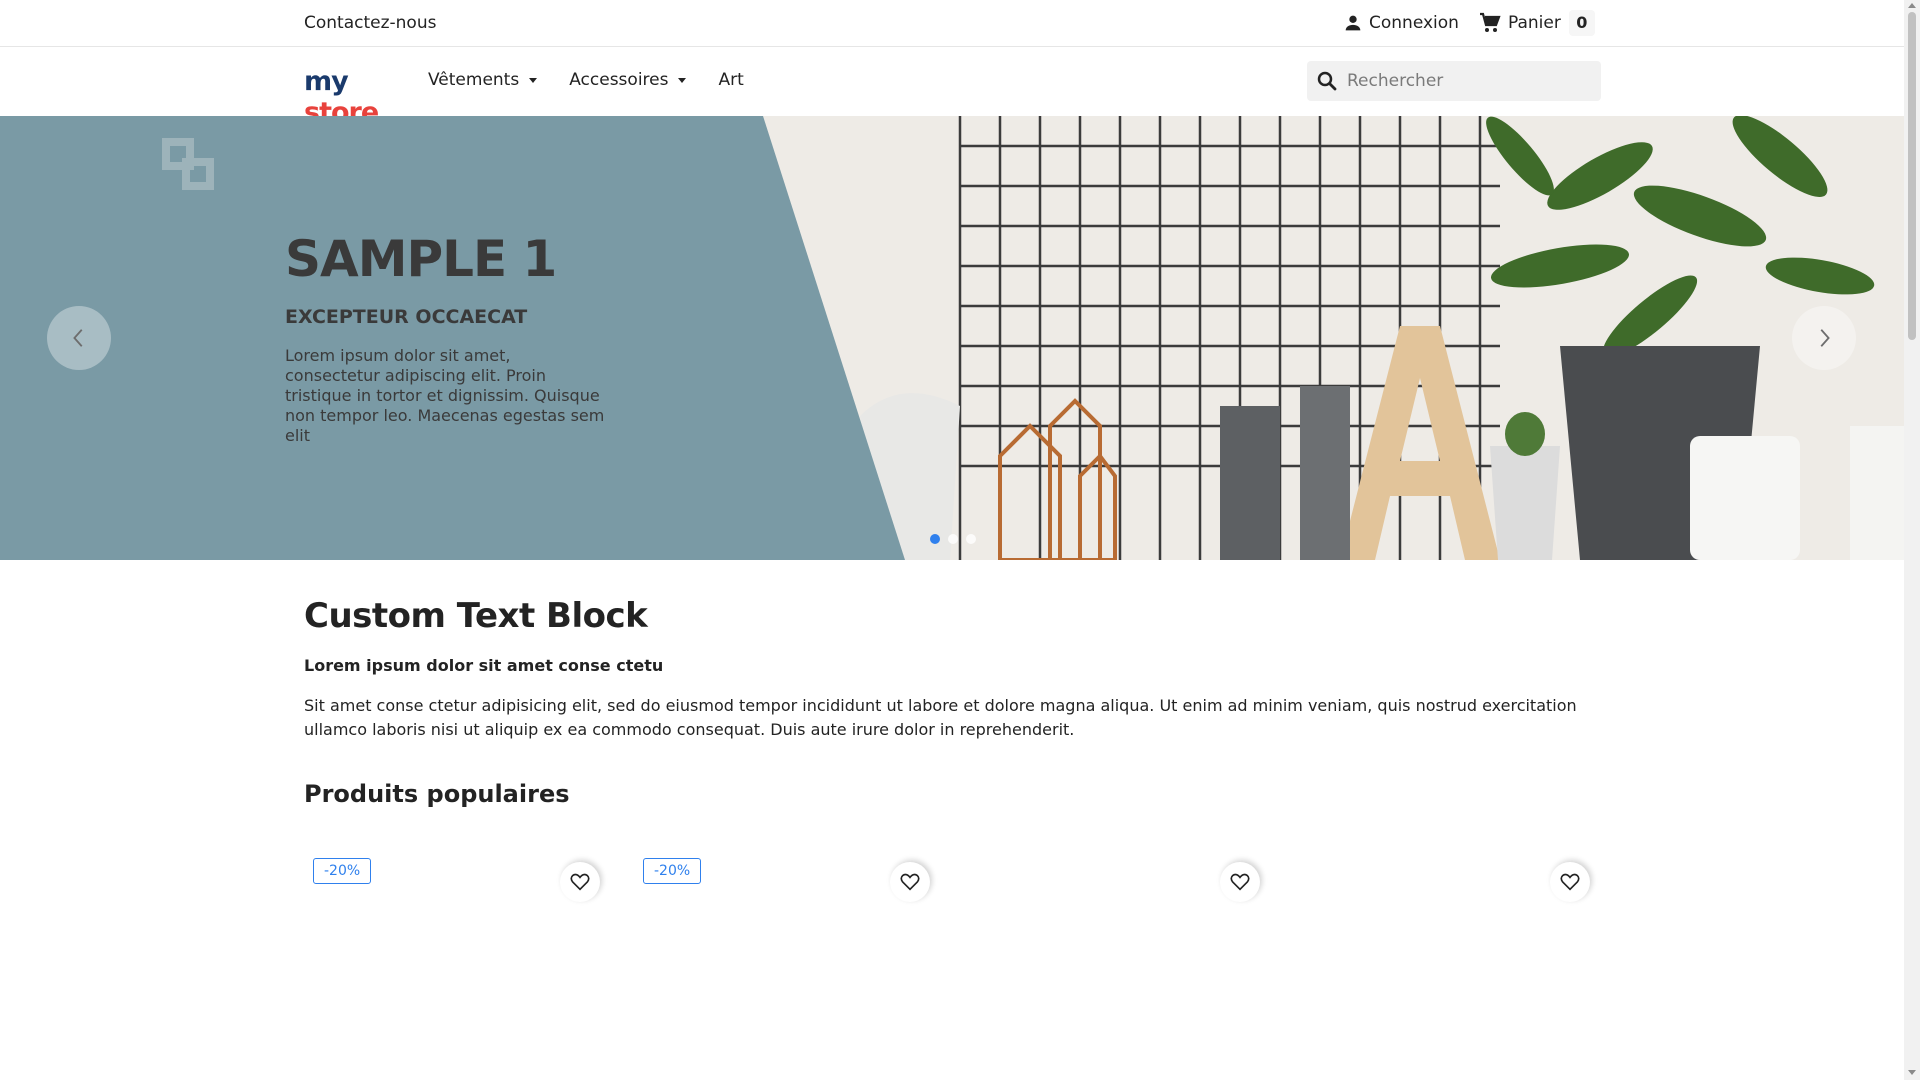 This screenshot has height=1080, width=1920. What do you see at coordinates (406, 317) in the screenshot?
I see `hero-subtitle: EXCEPTEUR OCCAECAT` at bounding box center [406, 317].